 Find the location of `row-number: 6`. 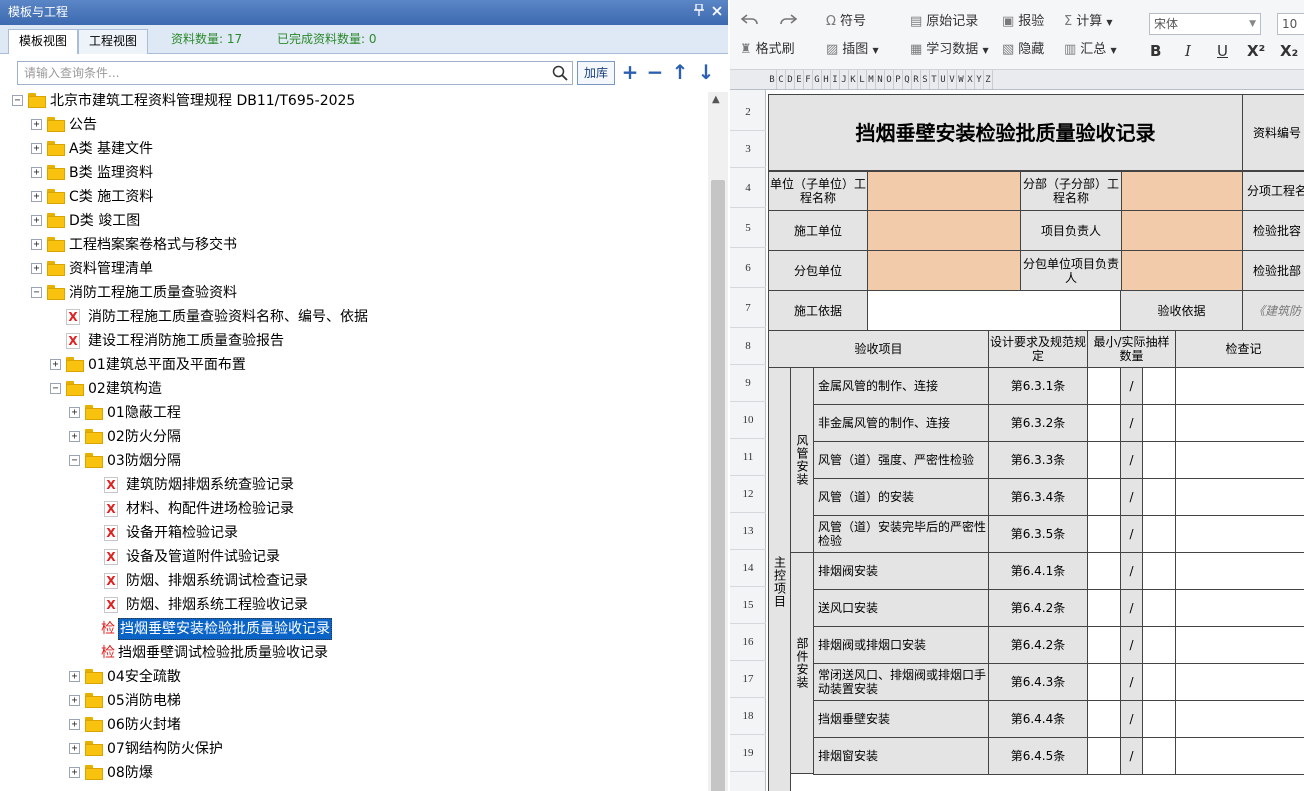

row-number: 6 is located at coordinates (748, 268).